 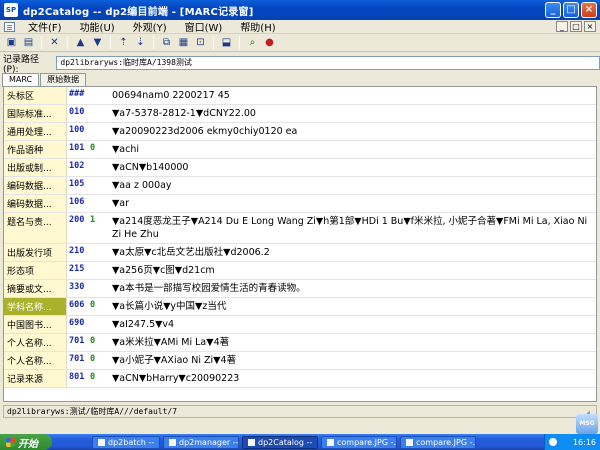 What do you see at coordinates (257, 26) in the screenshot?
I see `menu-help: 帮助(H)` at bounding box center [257, 26].